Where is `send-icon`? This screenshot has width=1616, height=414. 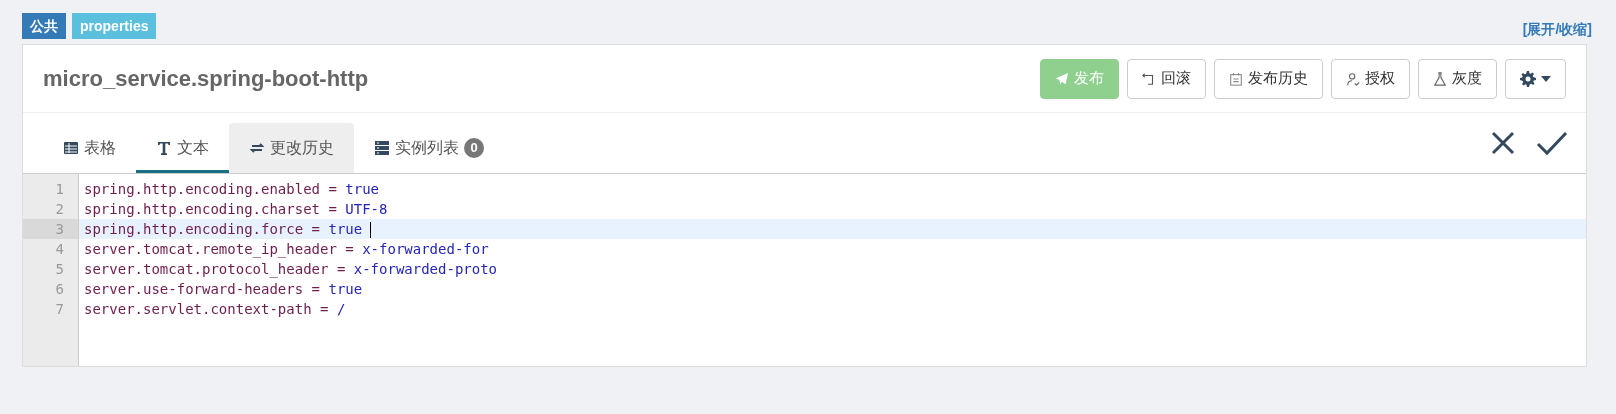 send-icon is located at coordinates (1062, 78).